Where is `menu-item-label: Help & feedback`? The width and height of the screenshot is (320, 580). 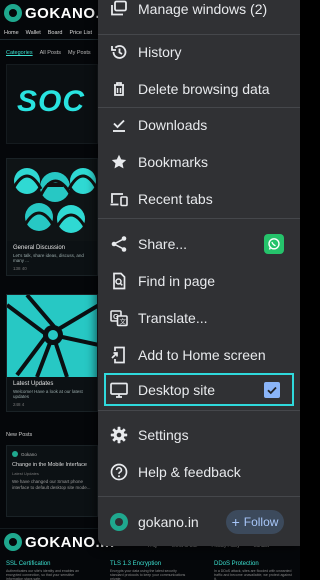 menu-item-label: Help & feedback is located at coordinates (189, 472).